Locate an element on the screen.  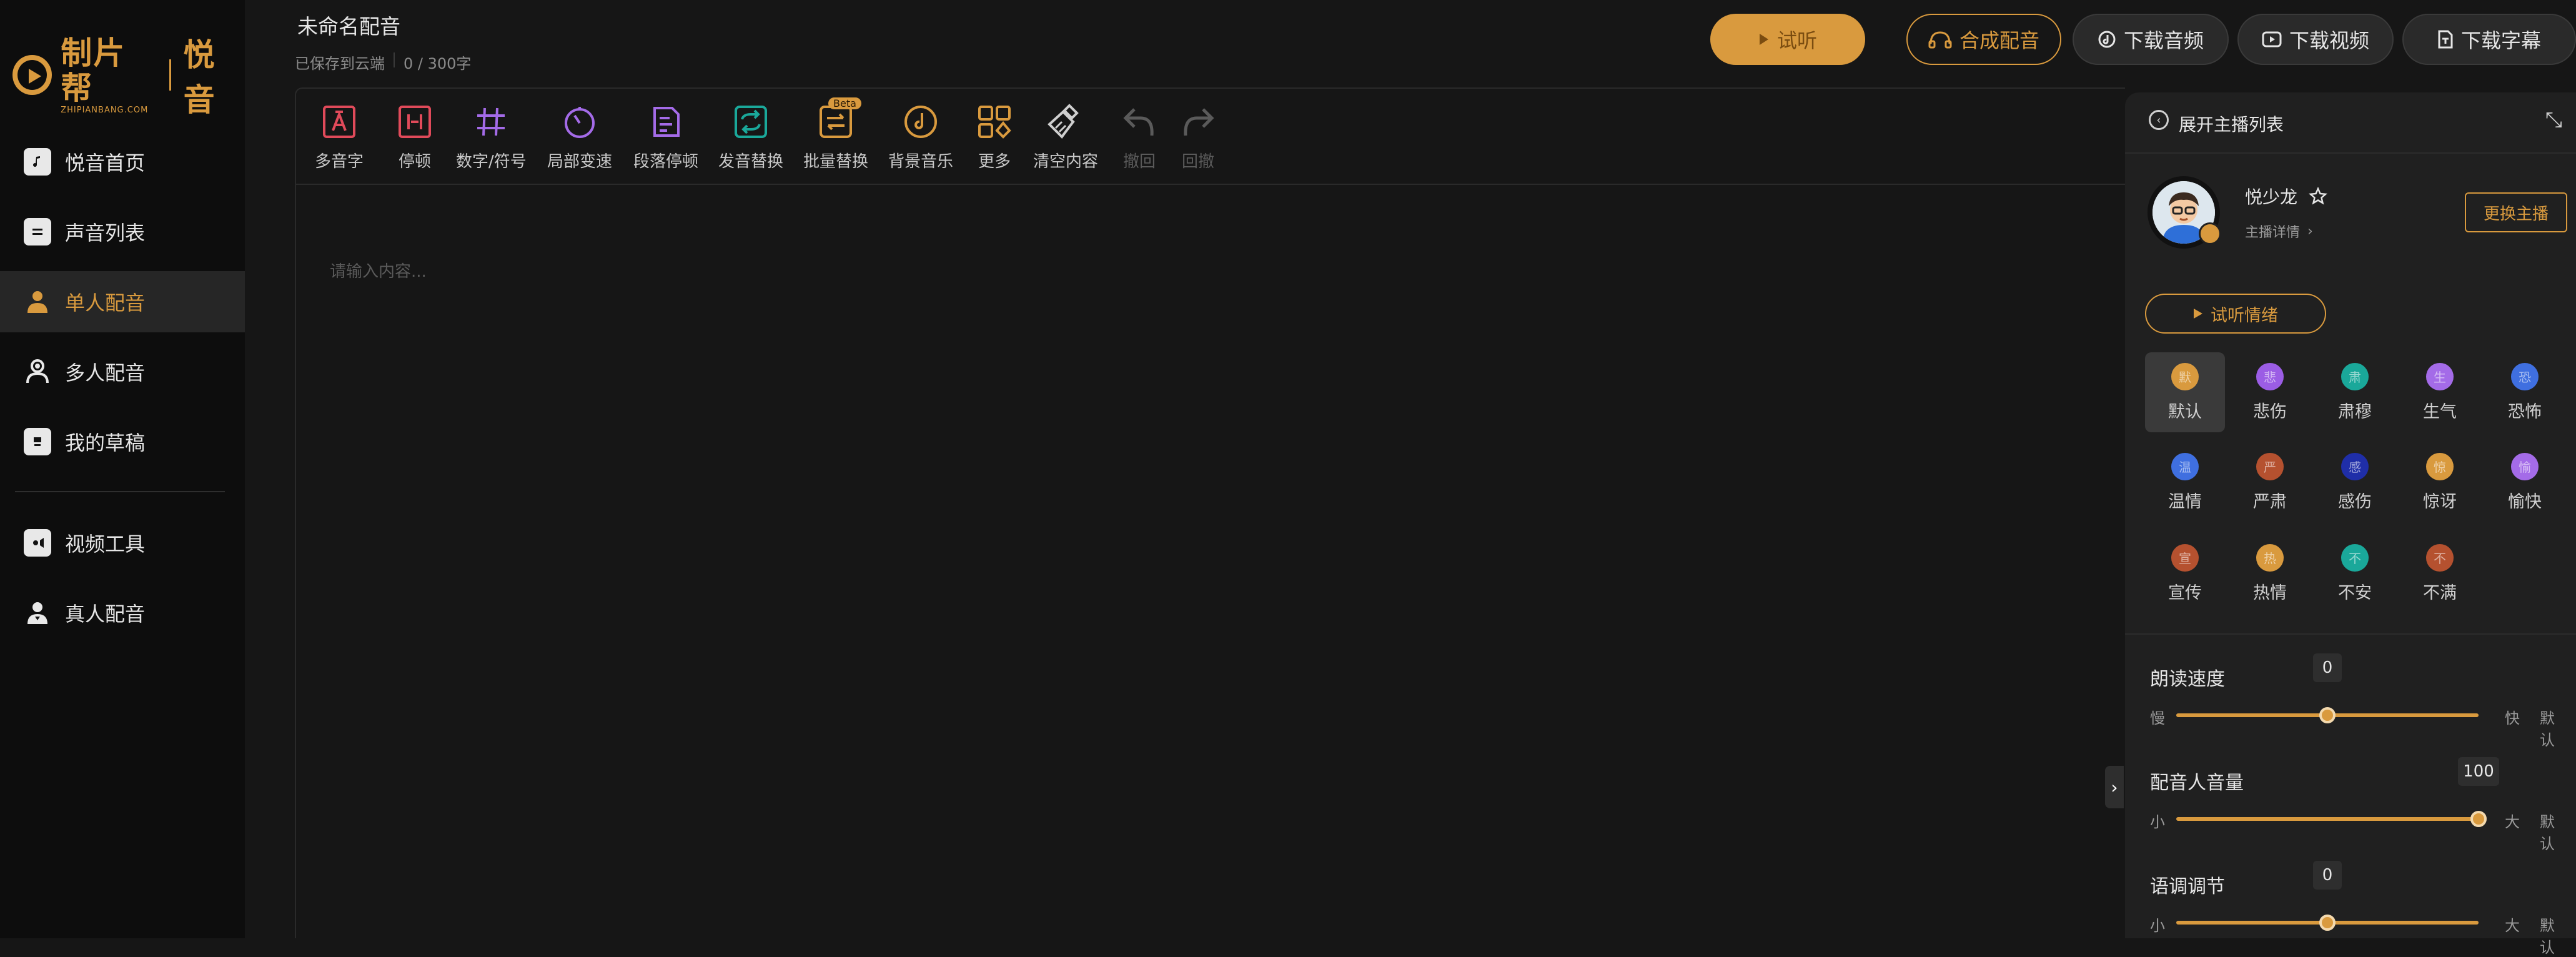
emotion-option: 肃肃穆 is located at coordinates (2355, 392).